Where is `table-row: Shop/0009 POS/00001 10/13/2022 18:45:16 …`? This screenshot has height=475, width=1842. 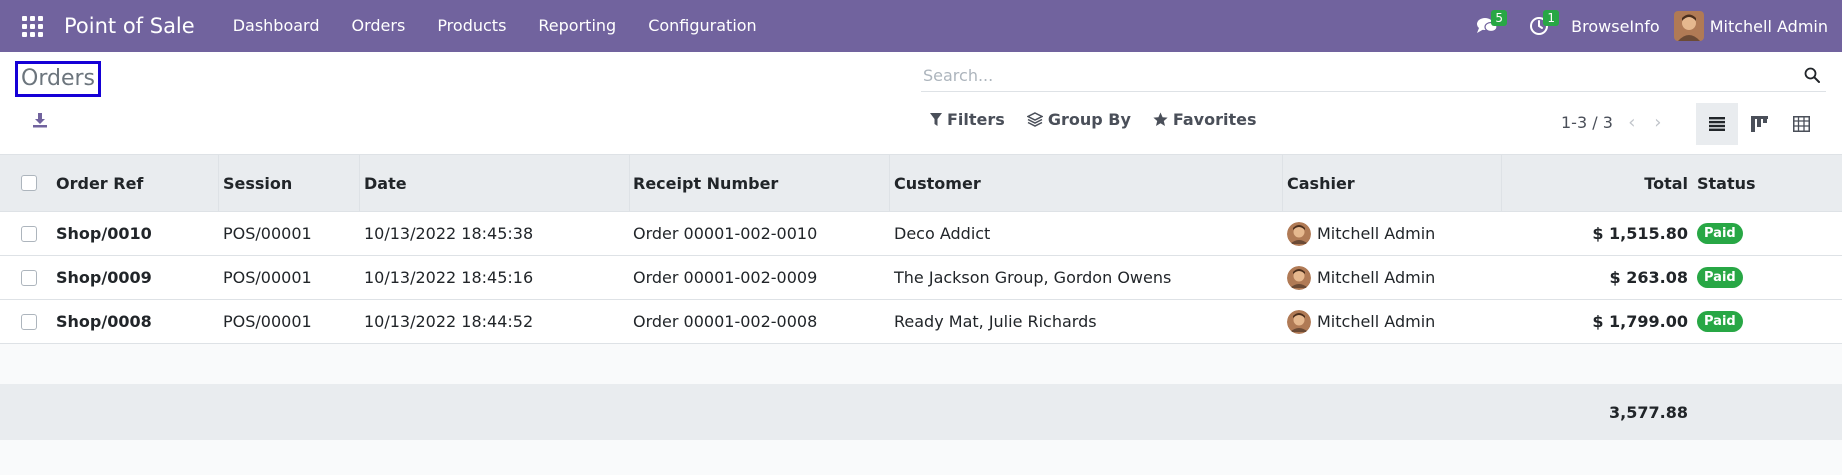 table-row: Shop/0009 POS/00001 10/13/2022 18:45:16 … is located at coordinates (921, 278).